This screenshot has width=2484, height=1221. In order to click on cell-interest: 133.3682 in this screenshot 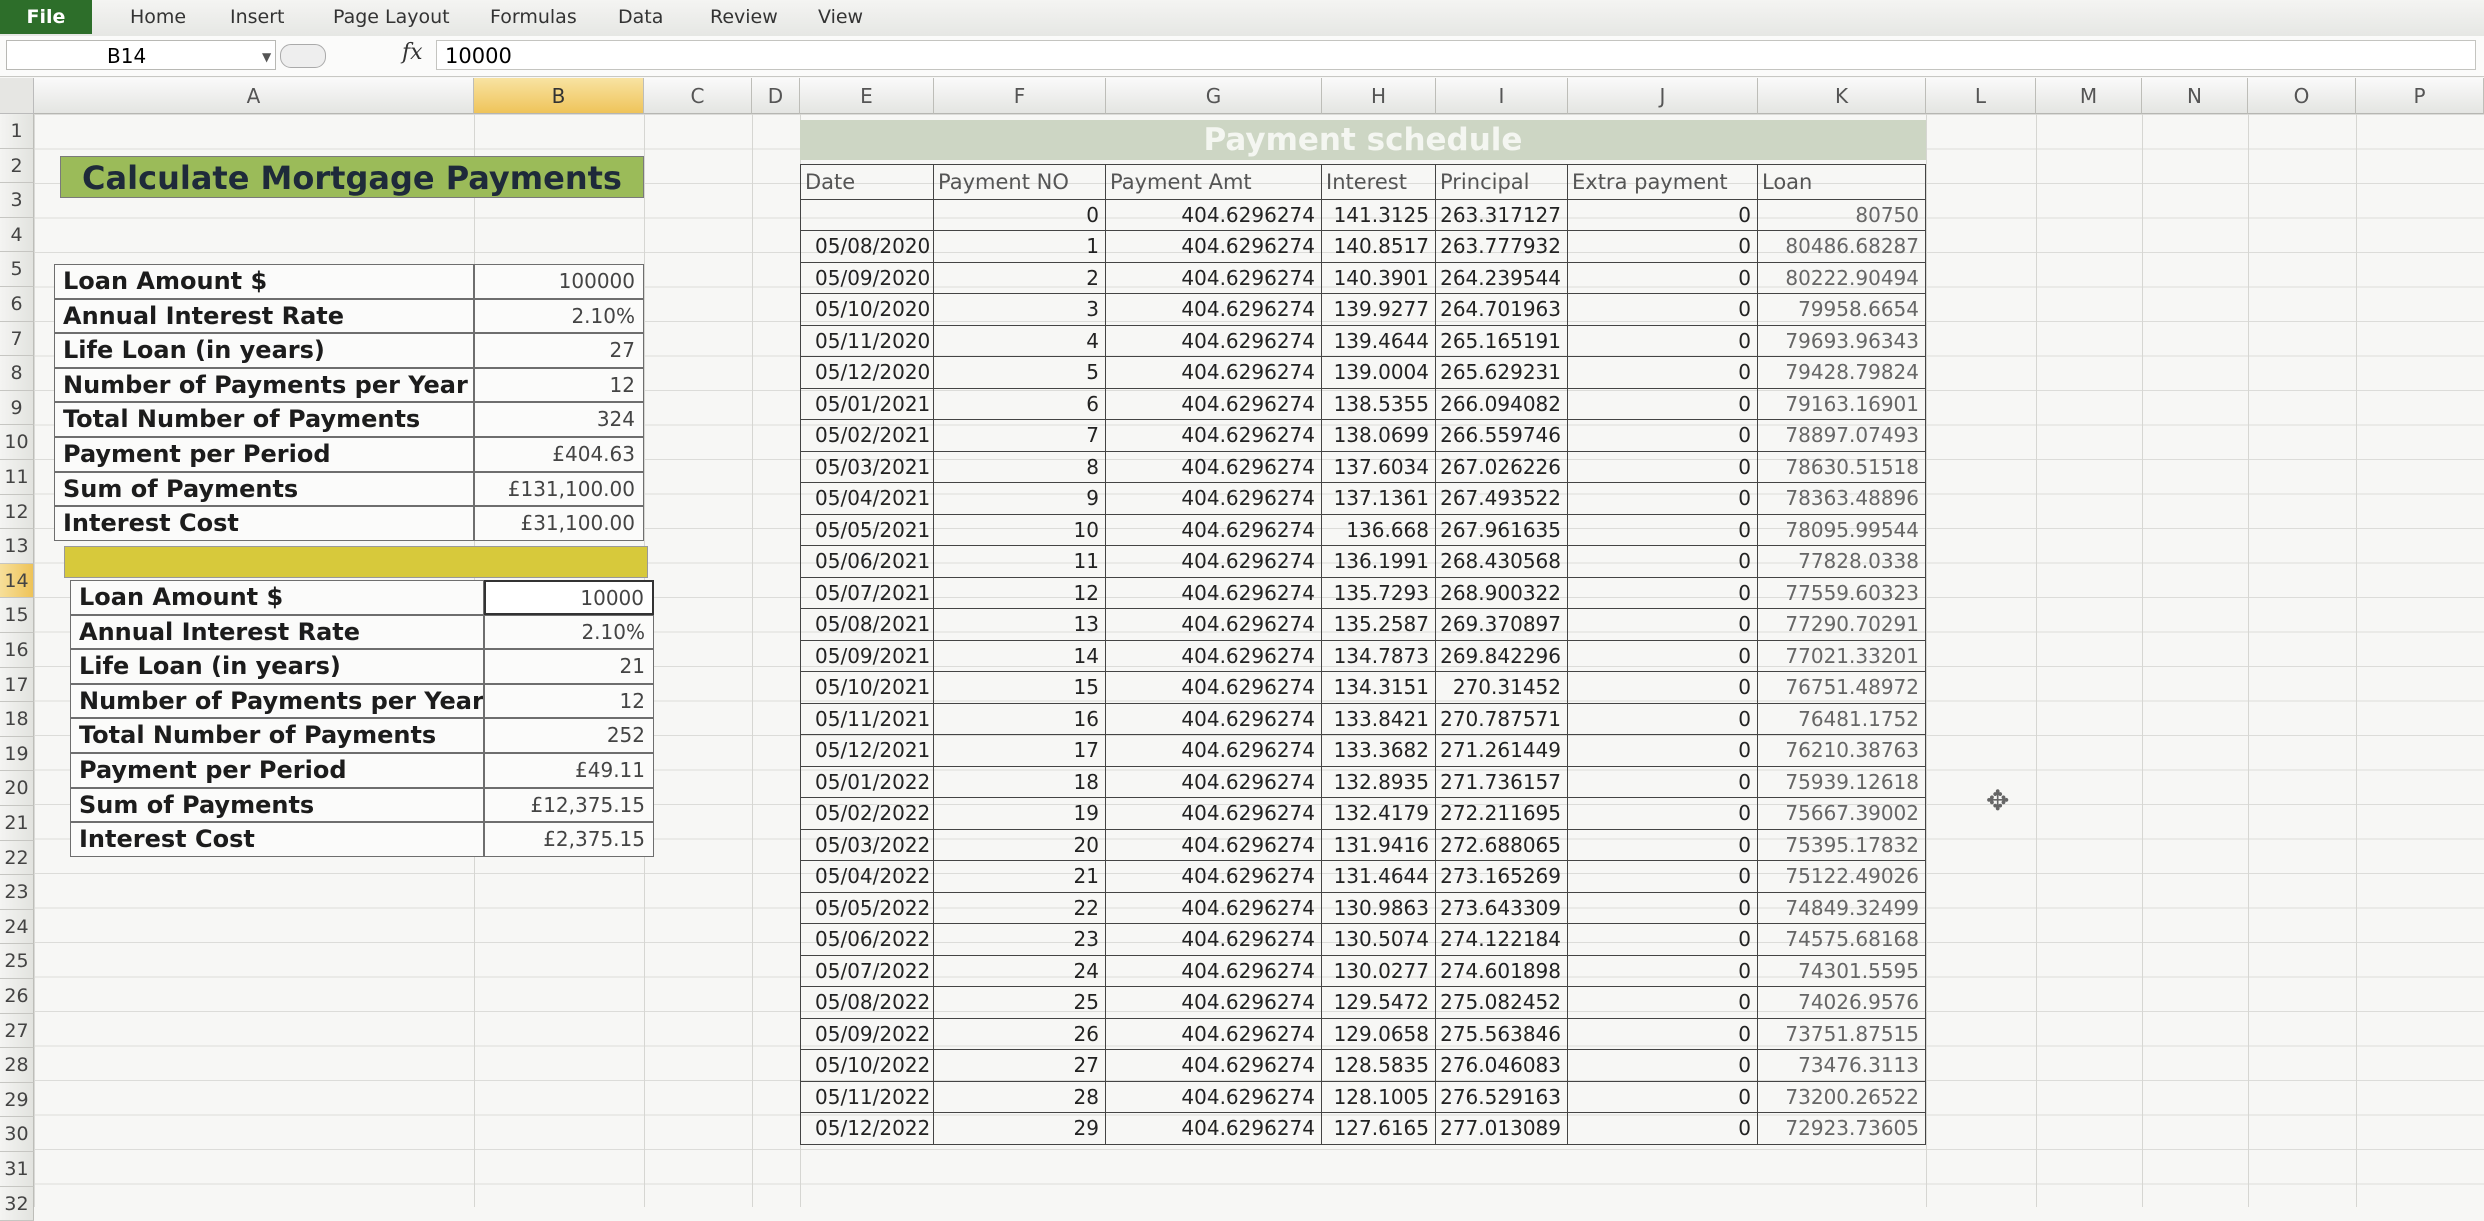, I will do `click(1379, 751)`.